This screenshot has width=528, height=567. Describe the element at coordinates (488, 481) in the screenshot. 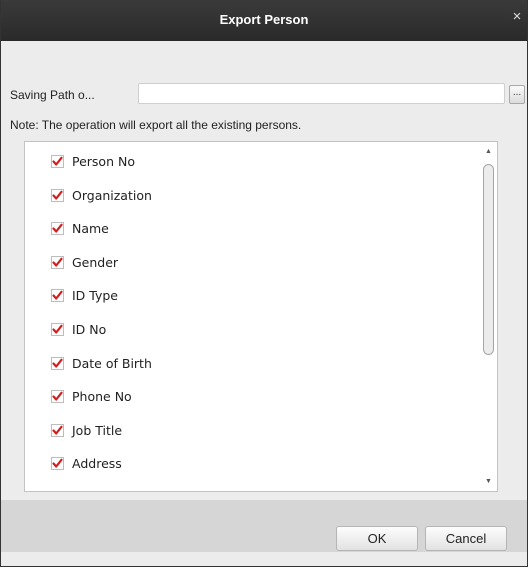

I see `scroll-down-arrow-icon: ▼` at that location.